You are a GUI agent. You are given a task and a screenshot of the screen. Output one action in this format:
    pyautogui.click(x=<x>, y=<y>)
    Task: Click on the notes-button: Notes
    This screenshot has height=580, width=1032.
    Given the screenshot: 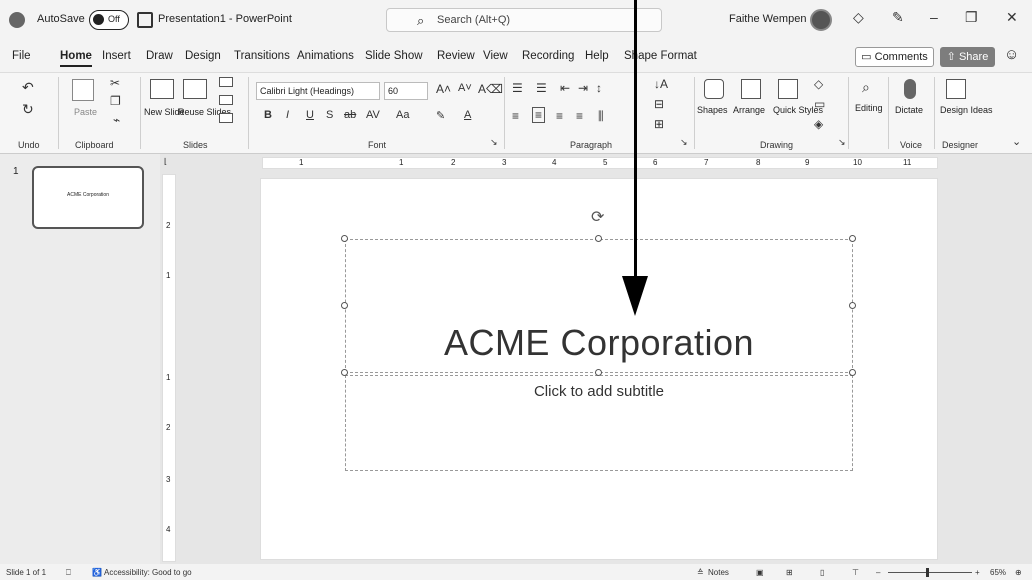 What is the action you would take?
    pyautogui.click(x=718, y=572)
    